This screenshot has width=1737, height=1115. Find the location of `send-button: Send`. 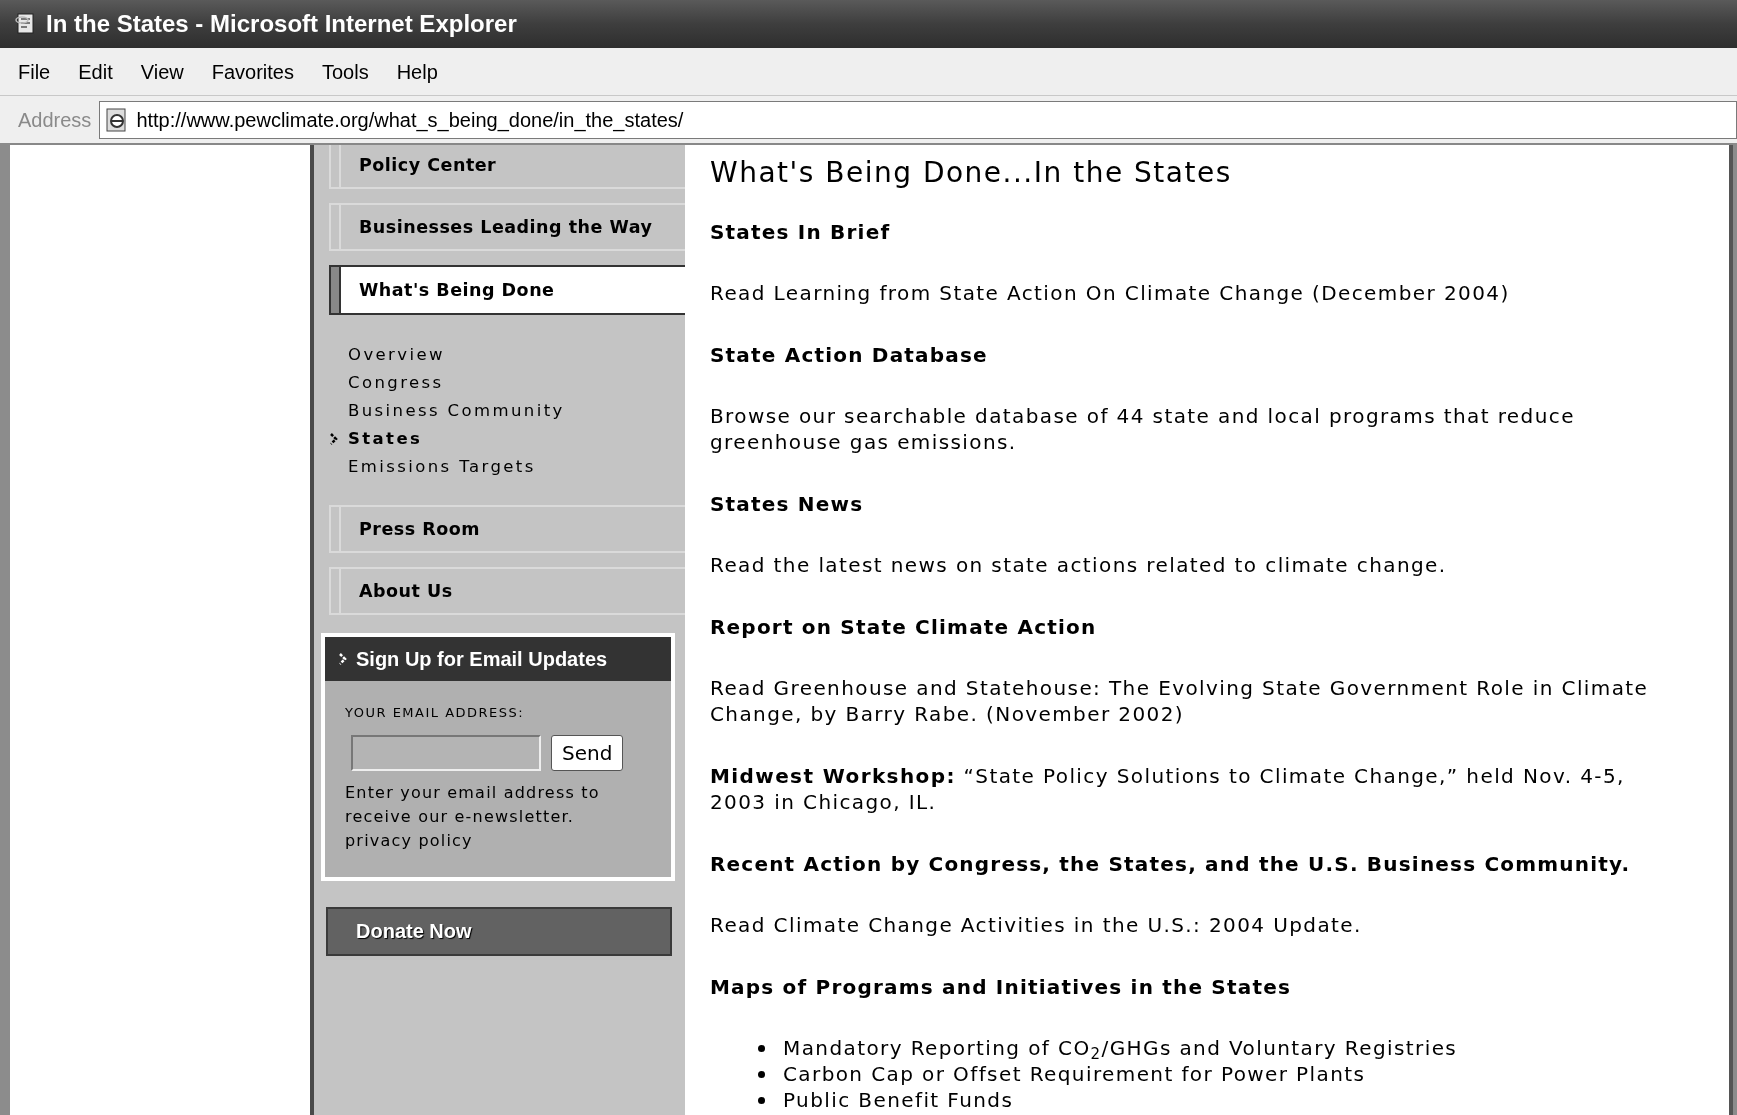

send-button: Send is located at coordinates (587, 752).